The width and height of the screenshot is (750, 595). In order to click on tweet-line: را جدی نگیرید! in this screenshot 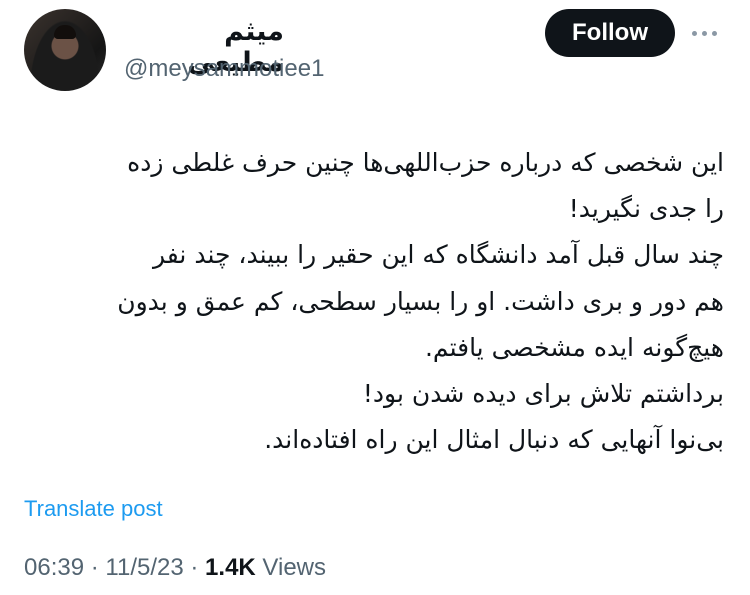, I will do `click(646, 209)`.